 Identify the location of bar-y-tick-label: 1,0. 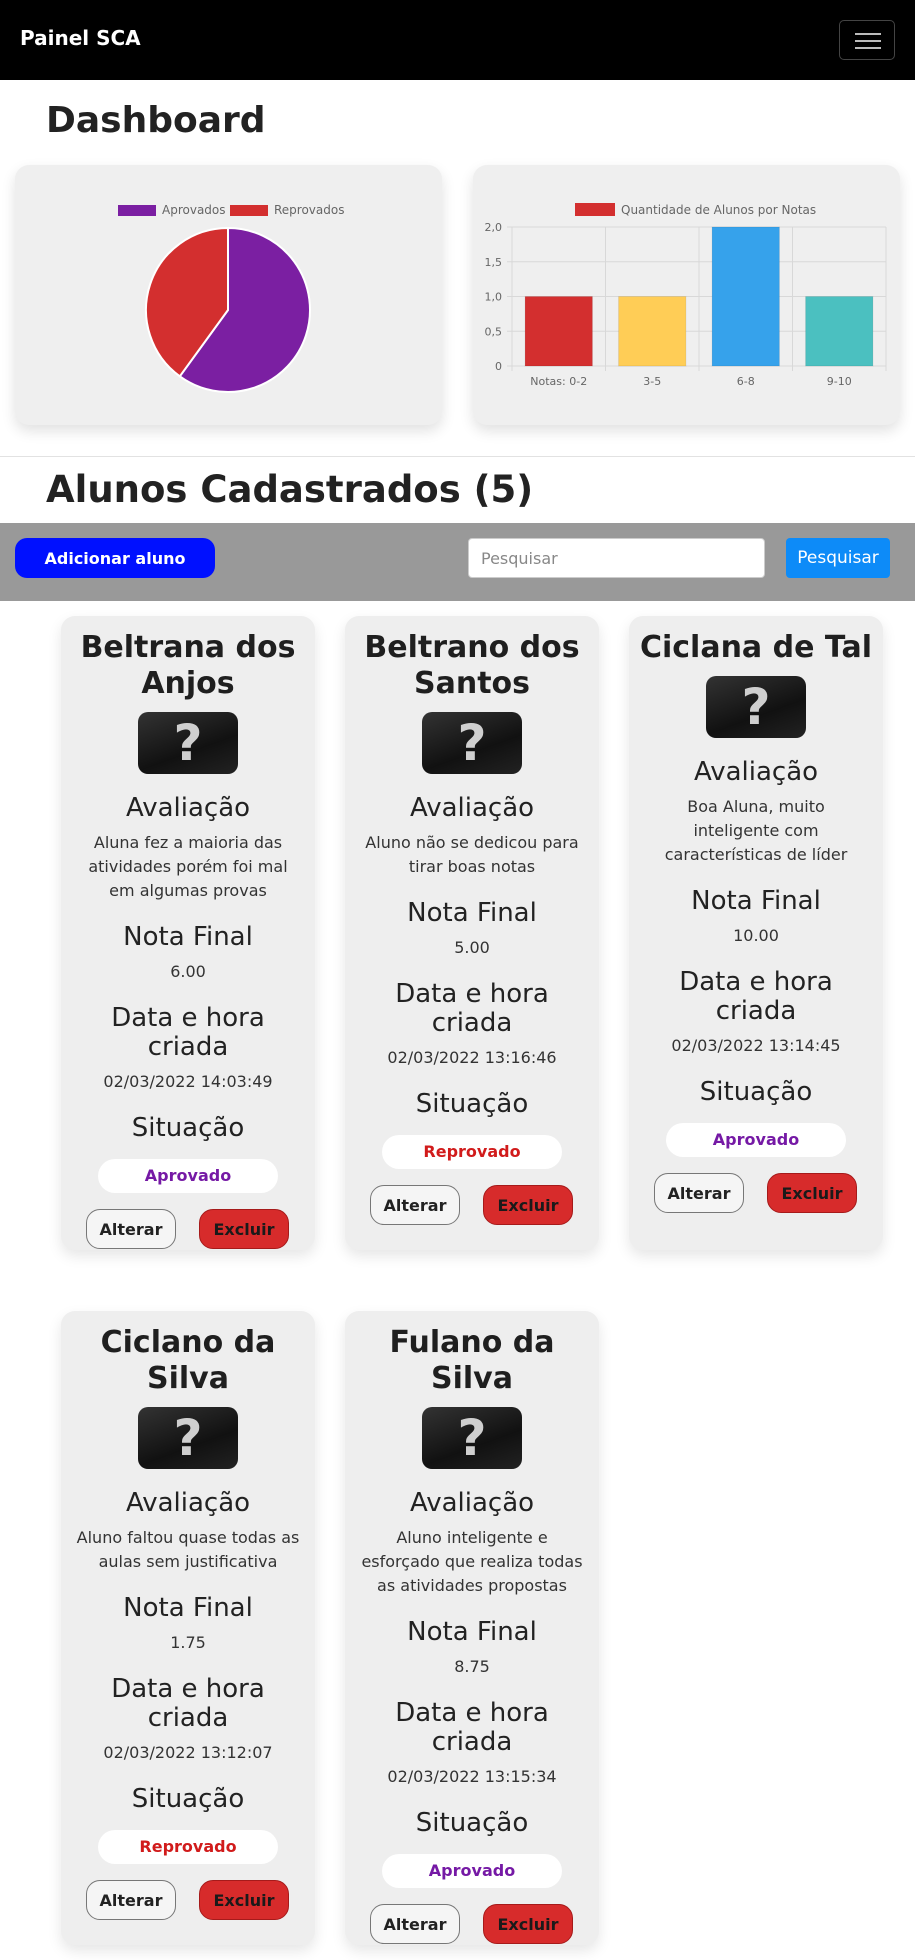
(494, 297).